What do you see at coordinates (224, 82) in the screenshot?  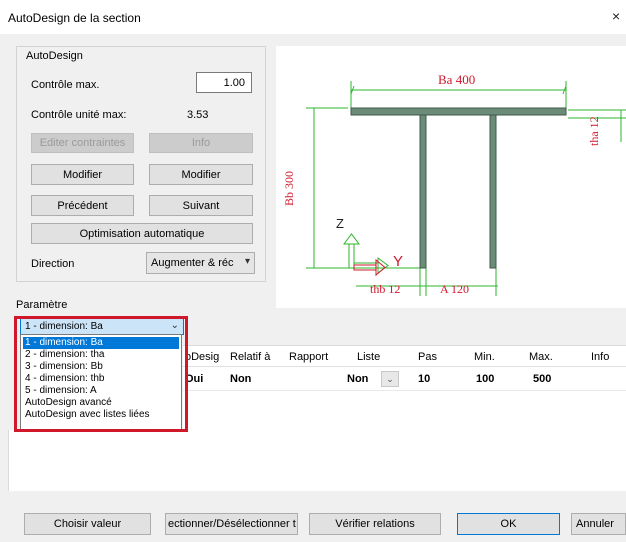 I see `max-check-input: 1.00` at bounding box center [224, 82].